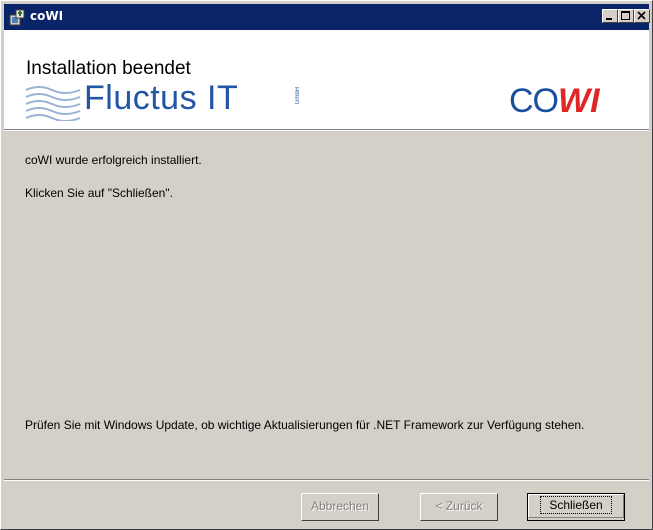  What do you see at coordinates (298, 96) in the screenshot?
I see `fluctus-logo-suffix: GmbH` at bounding box center [298, 96].